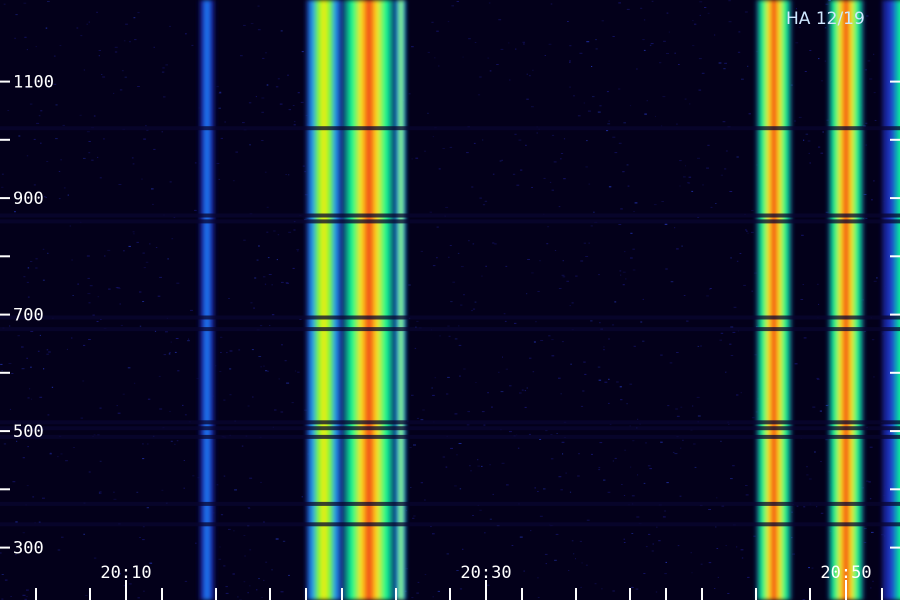 The image size is (900, 600). Describe the element at coordinates (5, 139) in the screenshot. I see `y-minor-tick` at that location.